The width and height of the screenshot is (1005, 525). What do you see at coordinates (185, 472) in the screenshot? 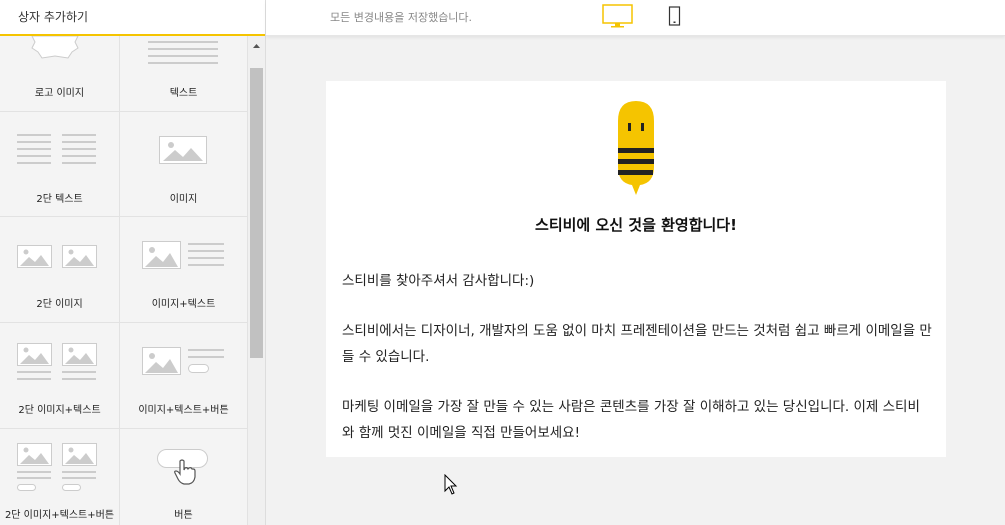
I see `hand-pointer-icon` at bounding box center [185, 472].